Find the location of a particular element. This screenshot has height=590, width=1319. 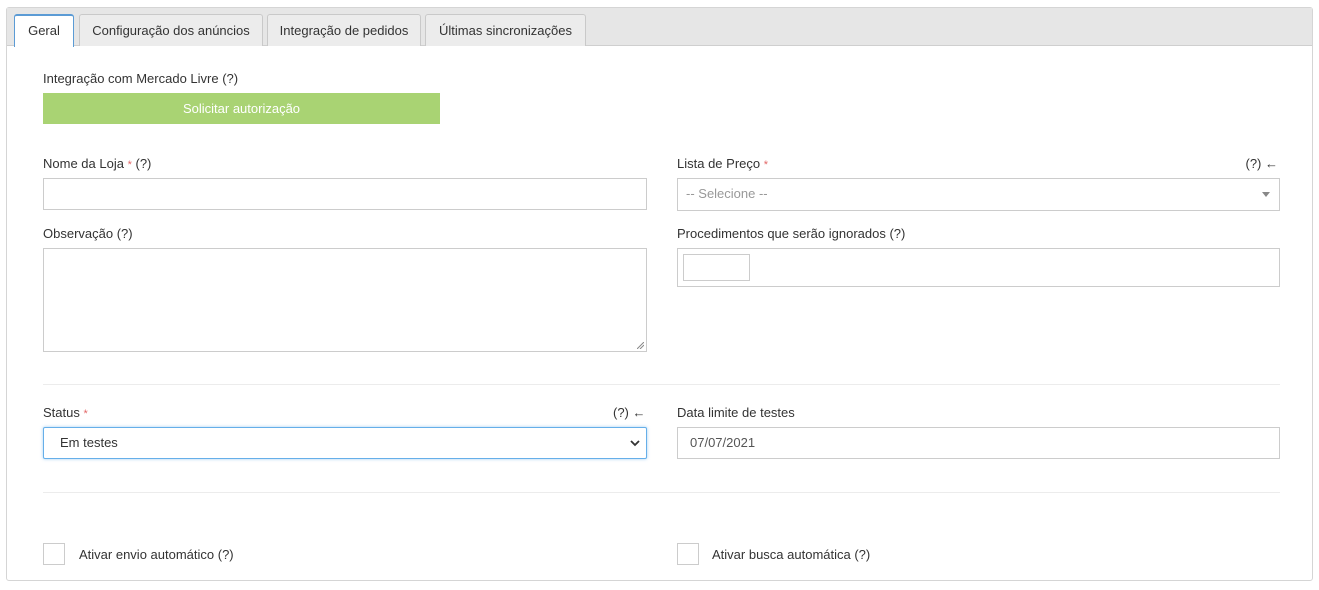

status-label: Status * is located at coordinates (65, 412).